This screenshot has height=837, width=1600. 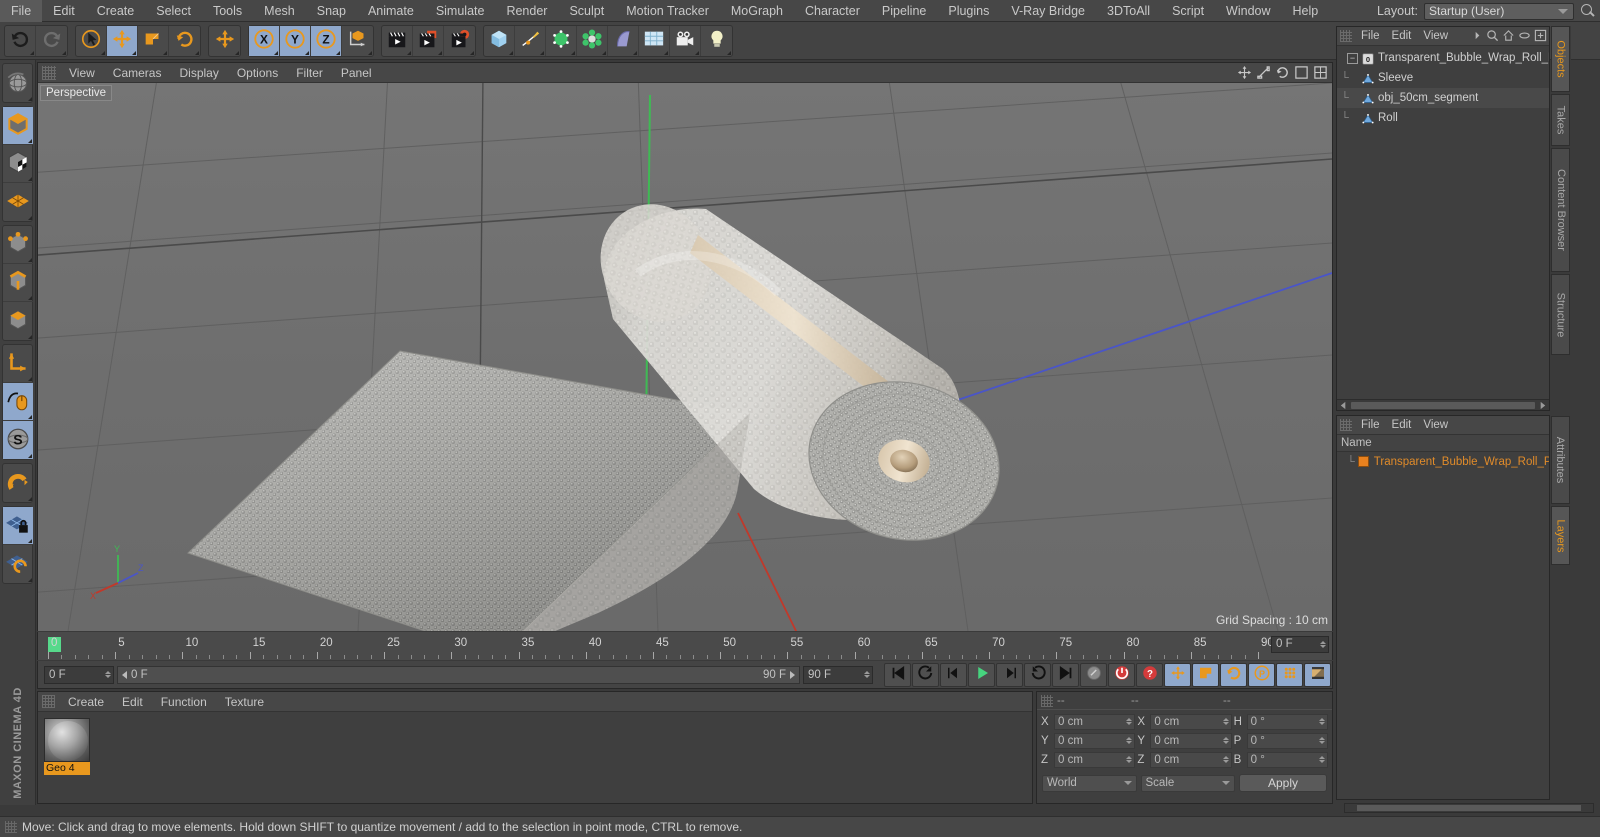 What do you see at coordinates (173, 11) in the screenshot?
I see `menu-item-select: Select` at bounding box center [173, 11].